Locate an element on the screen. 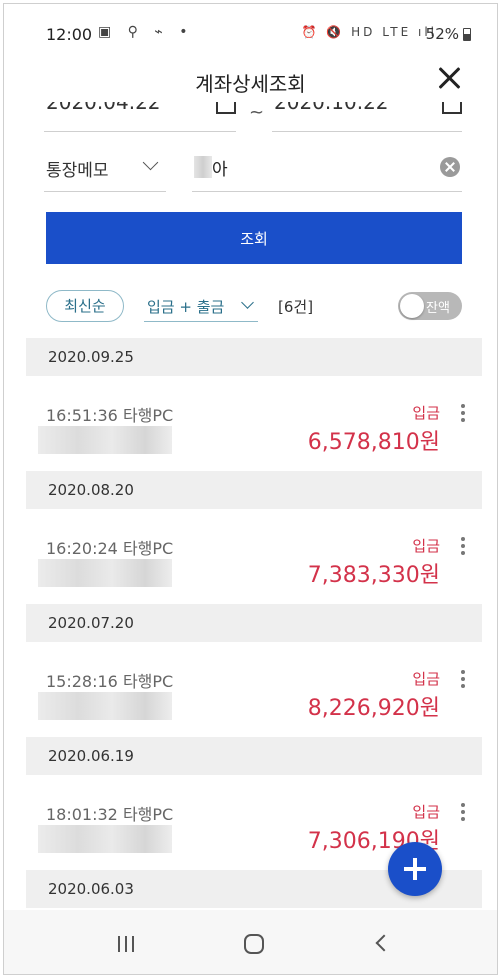 Image resolution: width=501 pixels, height=978 pixels. search-button: 조회 is located at coordinates (254, 238).